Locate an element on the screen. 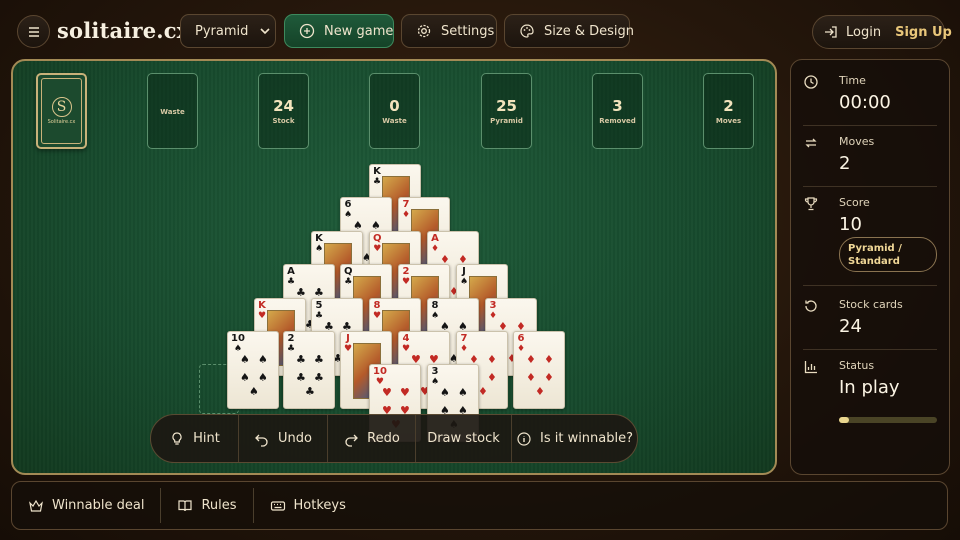 Image resolution: width=960 pixels, height=540 pixels. menu-button is located at coordinates (33, 31).